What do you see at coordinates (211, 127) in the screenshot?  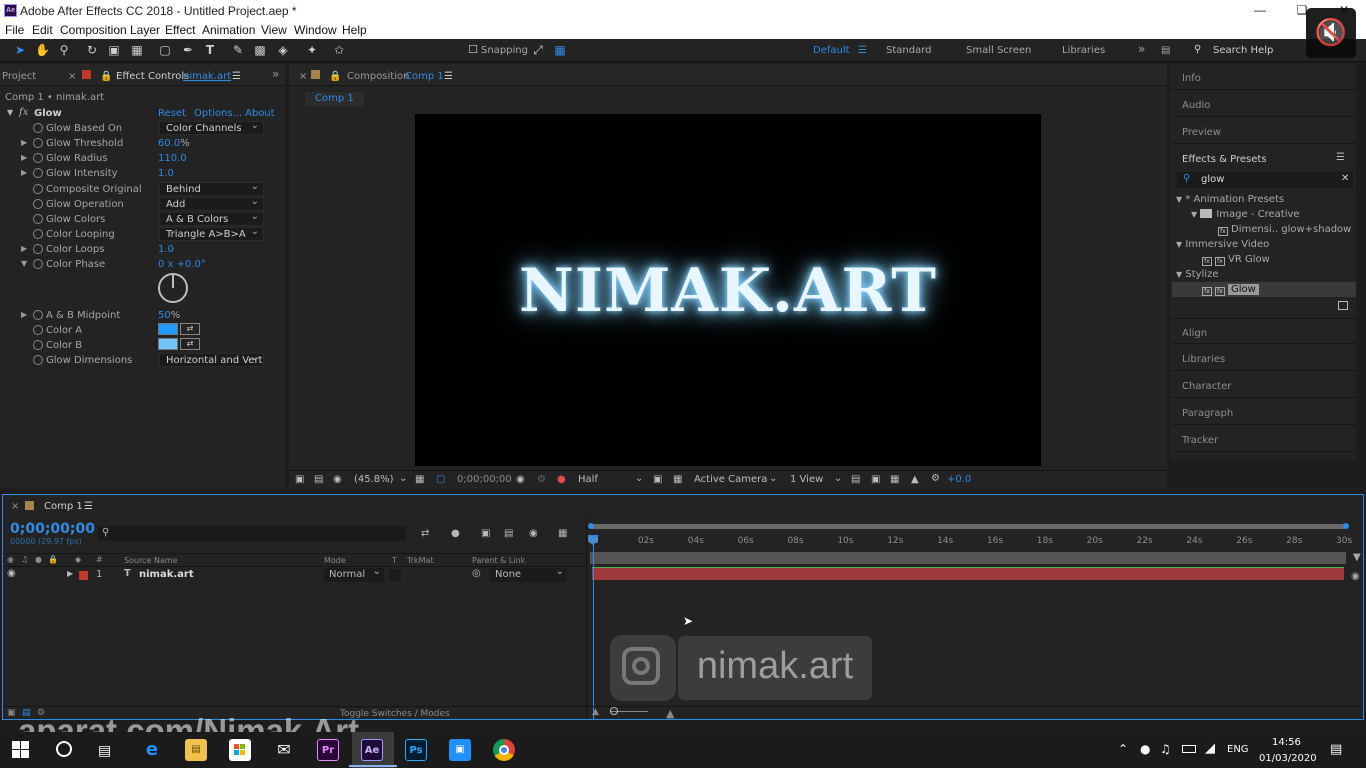 I see `glow-based-on-dropdown: Color Channels` at bounding box center [211, 127].